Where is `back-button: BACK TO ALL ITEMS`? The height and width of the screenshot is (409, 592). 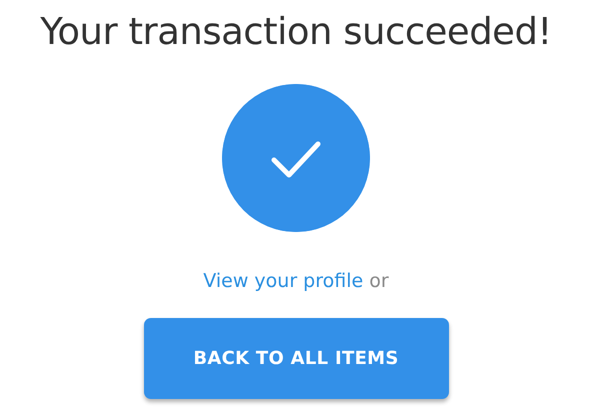
back-button: BACK TO ALL ITEMS is located at coordinates (296, 359).